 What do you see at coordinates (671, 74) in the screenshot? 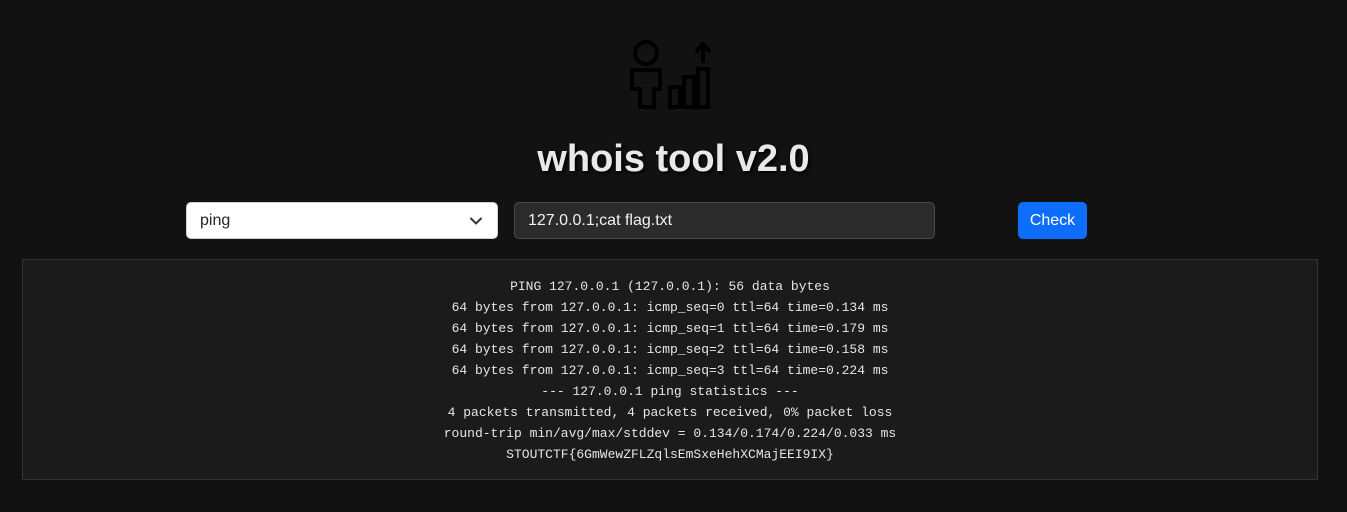
I see `person-growth-chart-icon` at bounding box center [671, 74].